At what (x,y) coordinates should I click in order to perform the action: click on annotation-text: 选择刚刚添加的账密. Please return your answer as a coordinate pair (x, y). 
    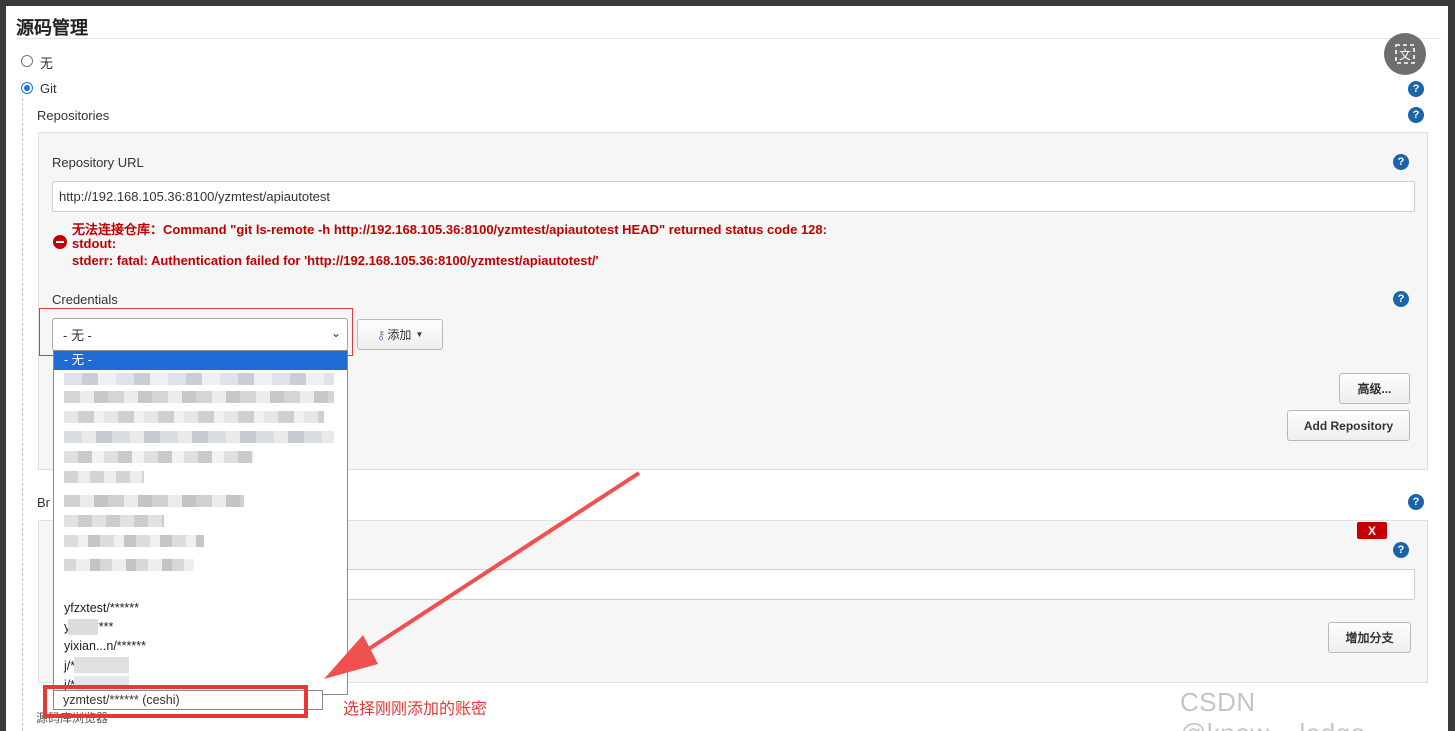
    Looking at the image, I should click on (415, 709).